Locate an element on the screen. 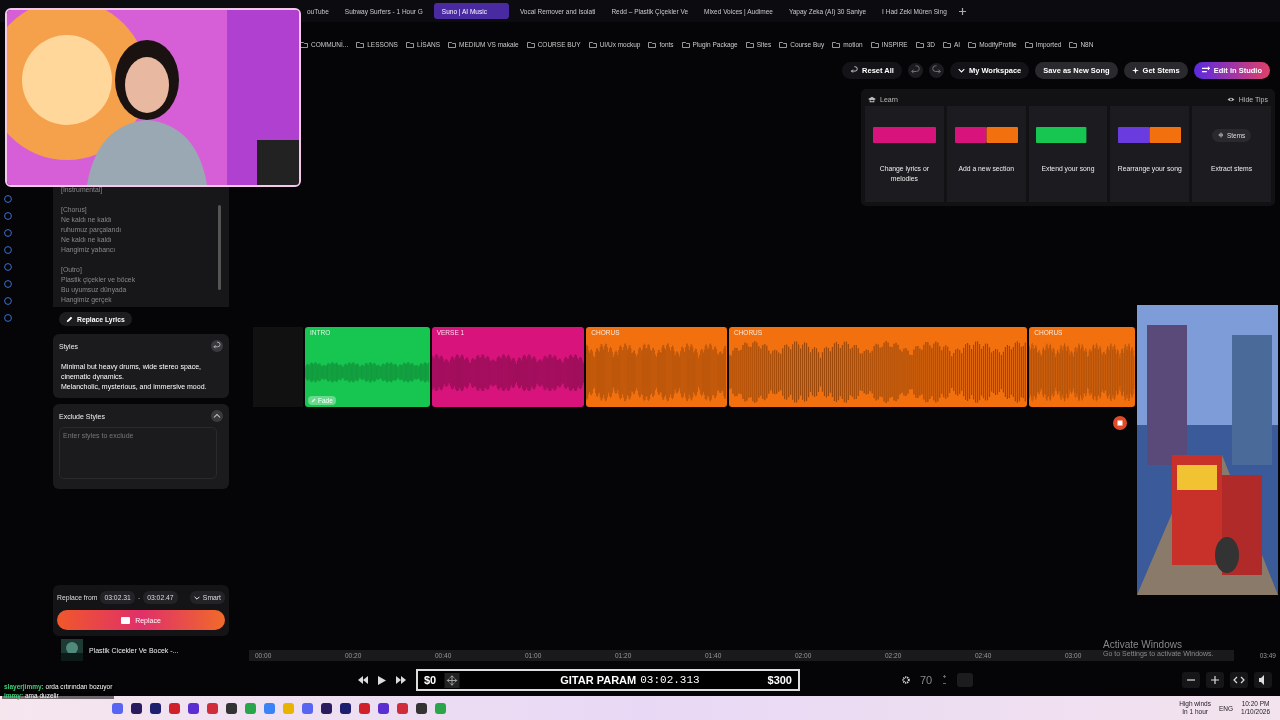 The width and height of the screenshot is (1280, 720). zoom-in-button is located at coordinates (1215, 680).